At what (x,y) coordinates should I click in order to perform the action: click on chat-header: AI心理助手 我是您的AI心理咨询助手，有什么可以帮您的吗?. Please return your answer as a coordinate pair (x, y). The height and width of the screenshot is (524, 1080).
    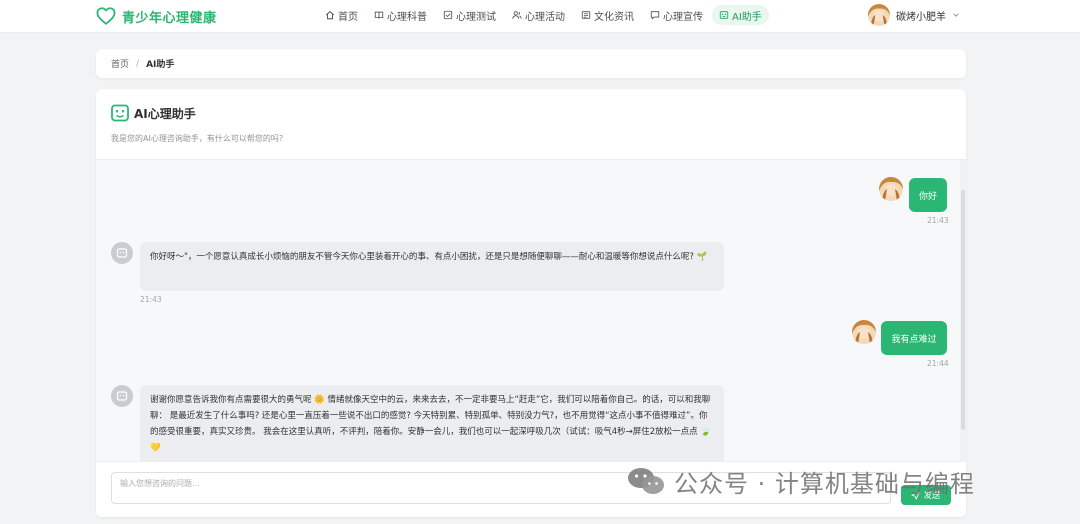
    Looking at the image, I should click on (531, 124).